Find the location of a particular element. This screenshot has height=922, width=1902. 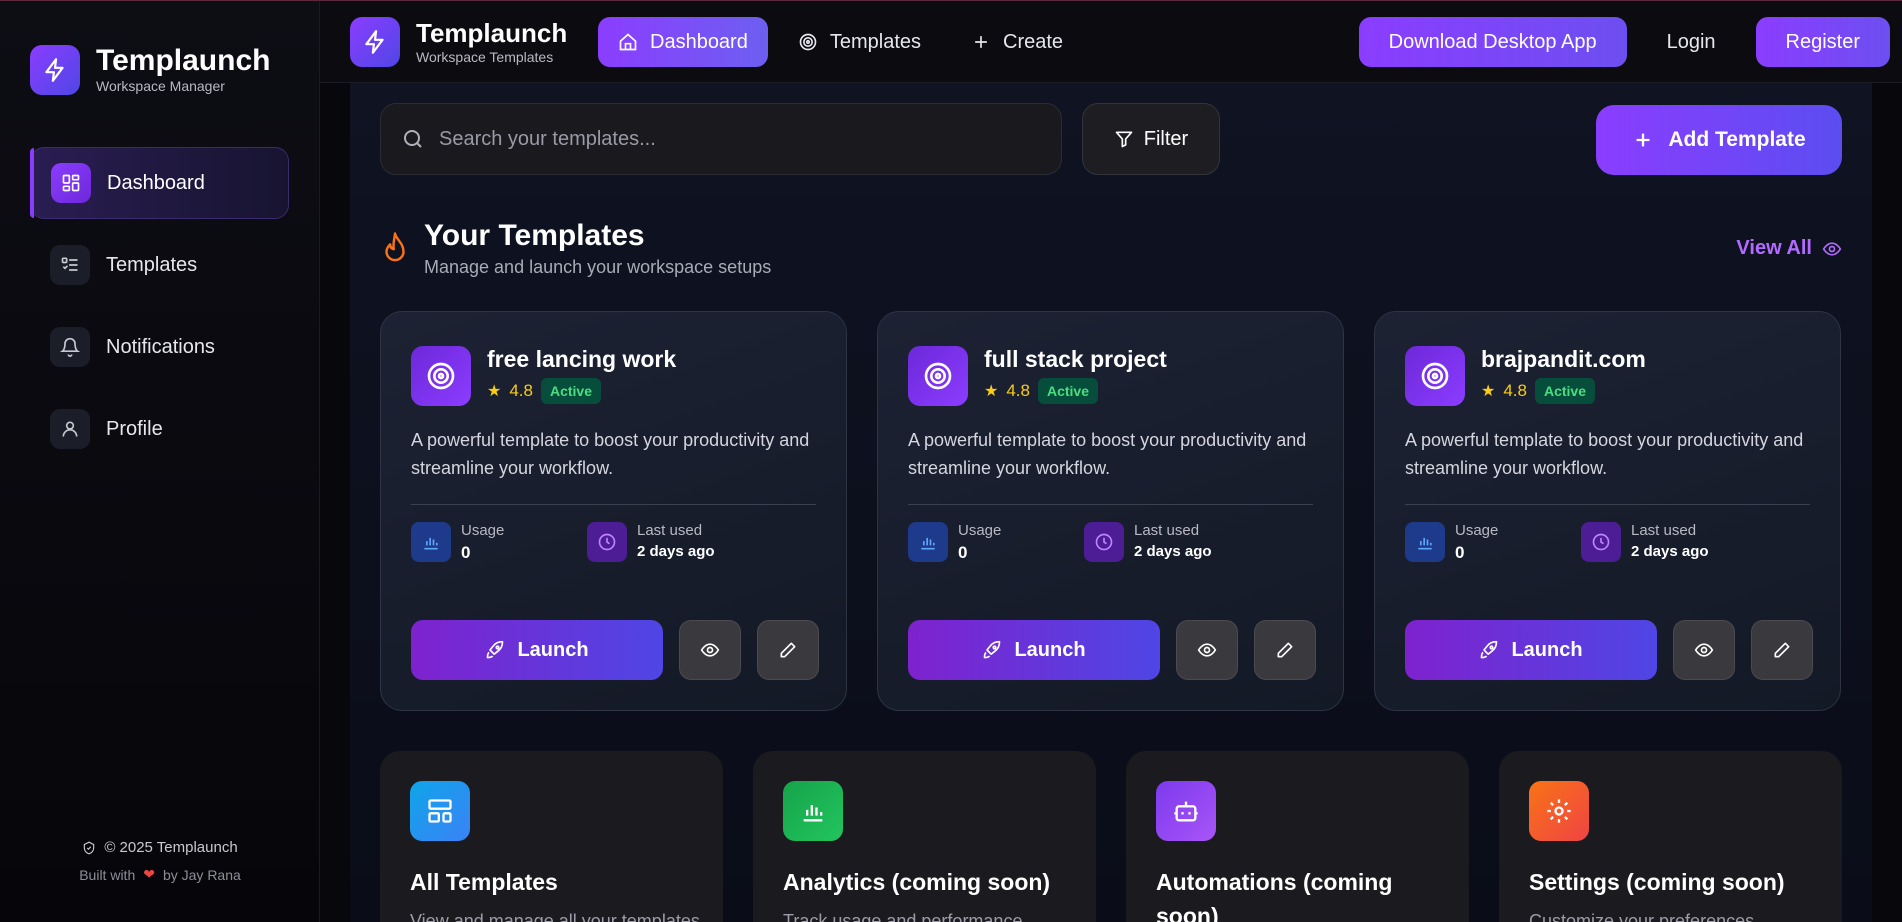

sidebar-item-templates: Templates is located at coordinates (159, 265).